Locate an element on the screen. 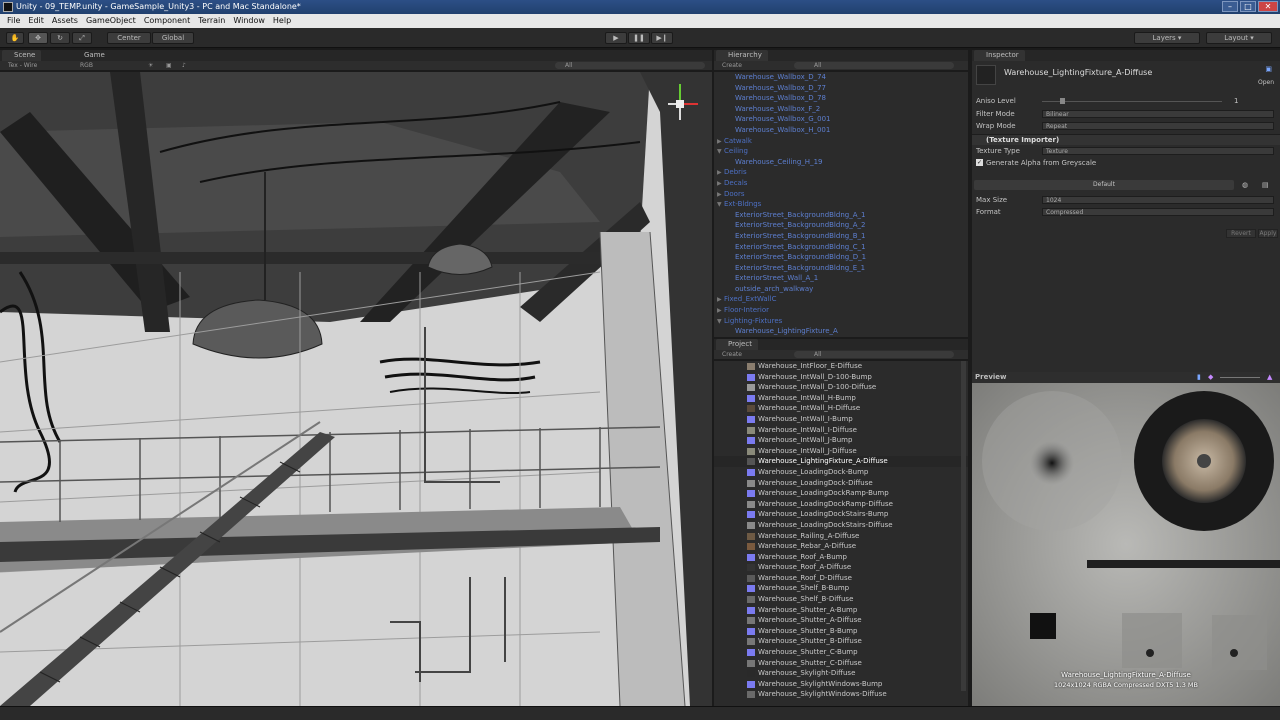 This screenshot has width=1280, height=720. project-asset-item: Warehouse_Shutter_C-Diffuse is located at coordinates (841, 663).